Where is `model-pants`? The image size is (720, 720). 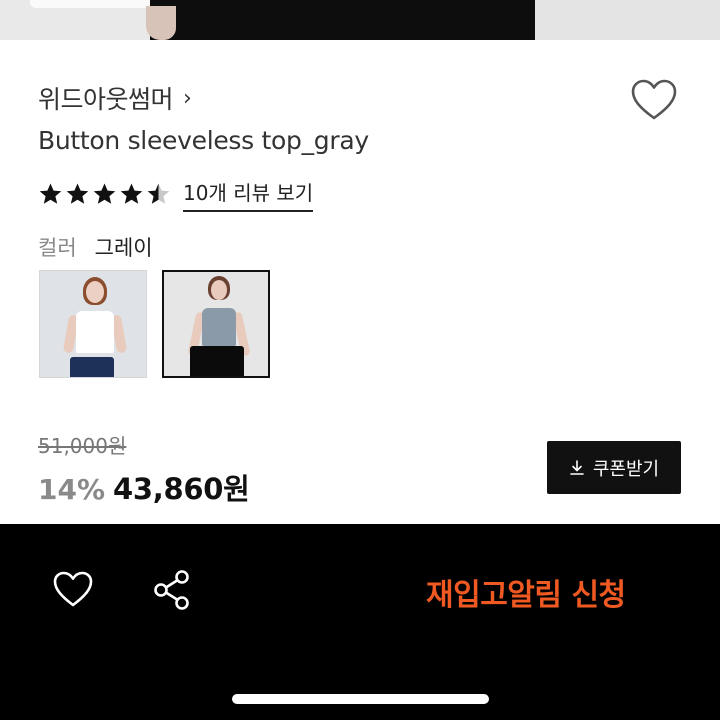
model-pants is located at coordinates (92, 367).